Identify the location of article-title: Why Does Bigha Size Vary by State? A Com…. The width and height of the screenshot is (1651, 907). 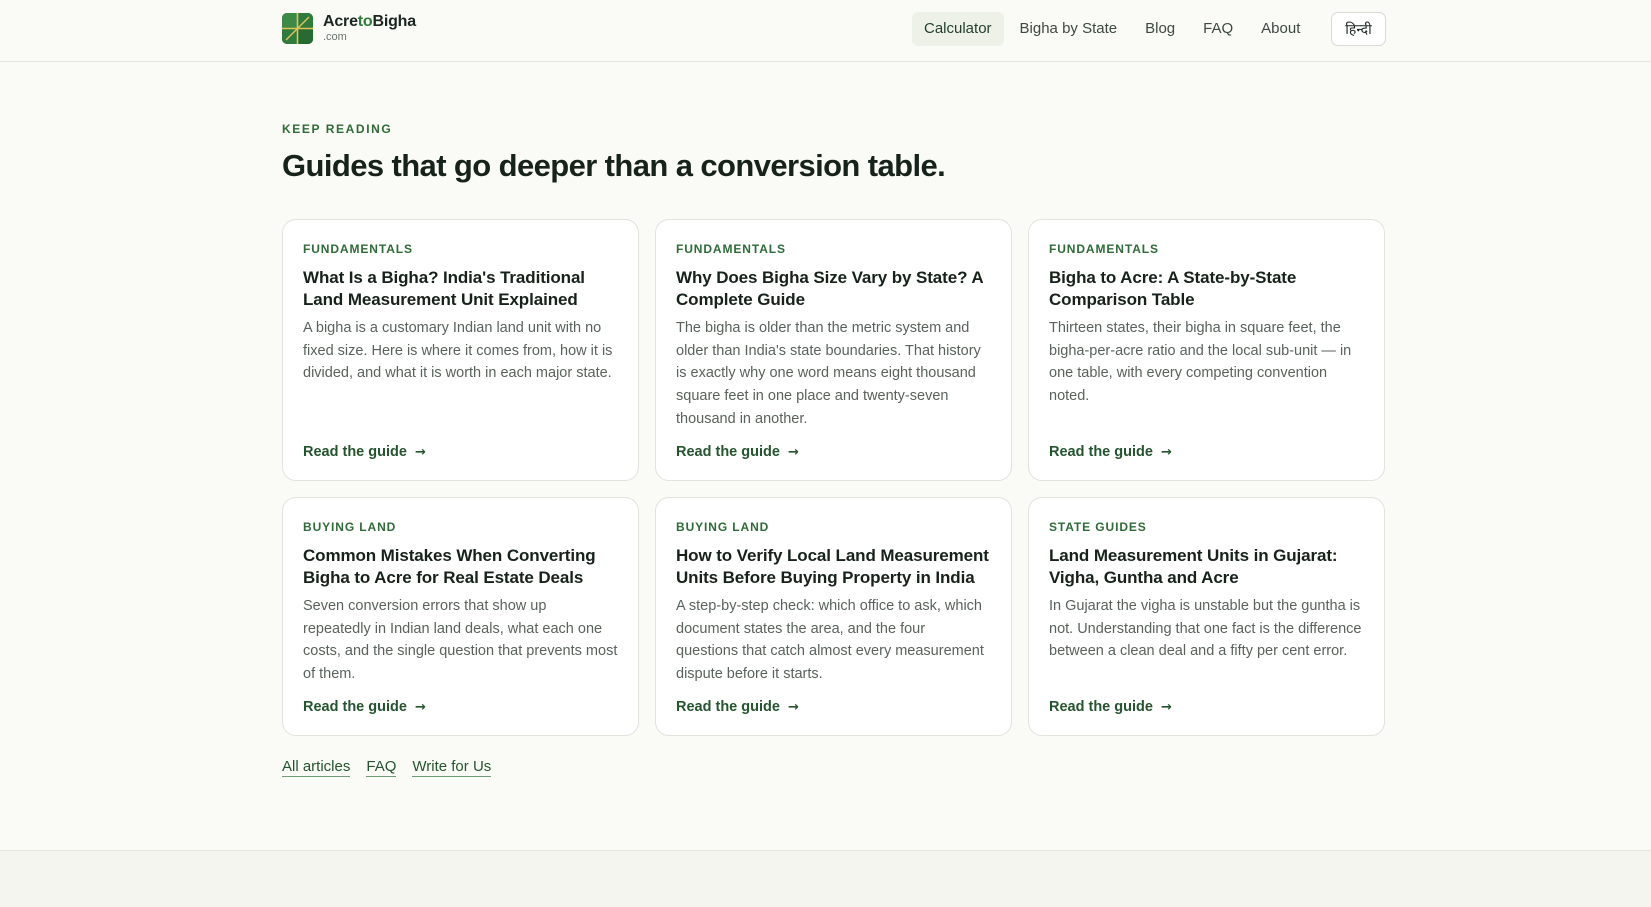
(833, 289).